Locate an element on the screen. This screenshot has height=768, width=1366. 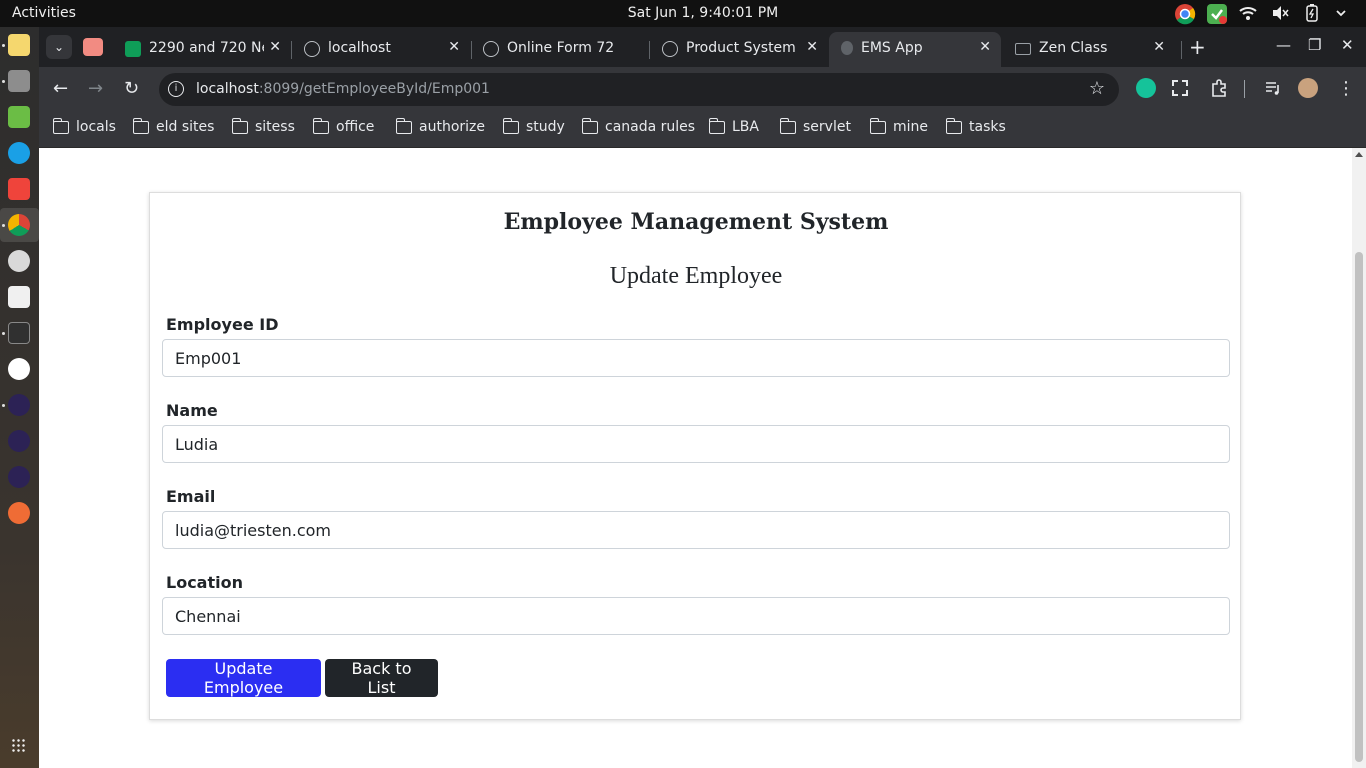
tab-zen-class: Zen Class ✕ is located at coordinates (1089, 49).